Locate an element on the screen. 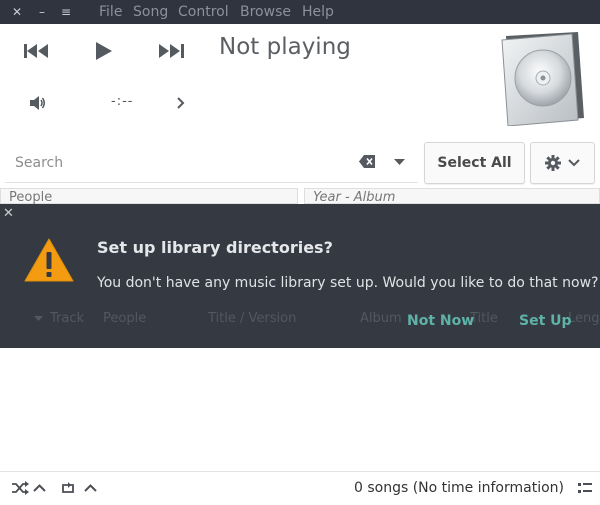 The height and width of the screenshot is (505, 600). songlist-column-track: Track is located at coordinates (67, 318).